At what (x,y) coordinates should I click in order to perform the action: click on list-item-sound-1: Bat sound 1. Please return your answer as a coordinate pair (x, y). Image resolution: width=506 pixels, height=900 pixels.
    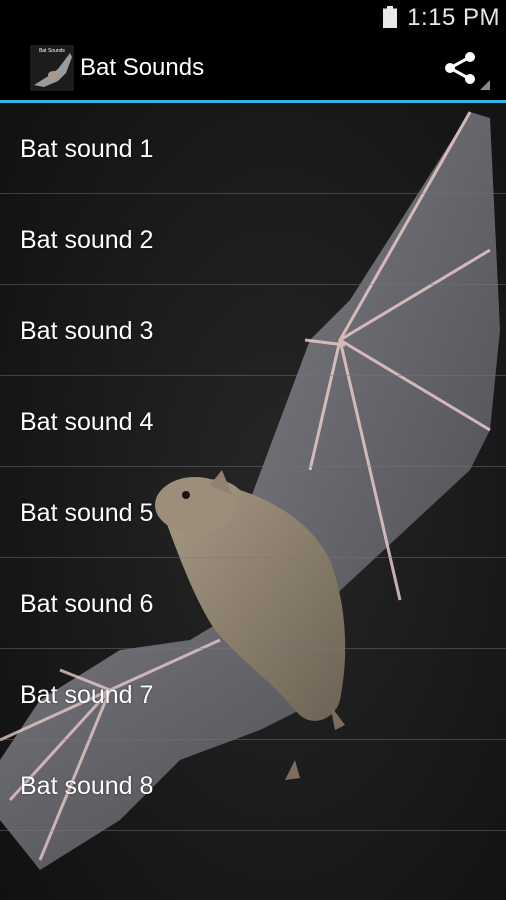
    Looking at the image, I should click on (253, 148).